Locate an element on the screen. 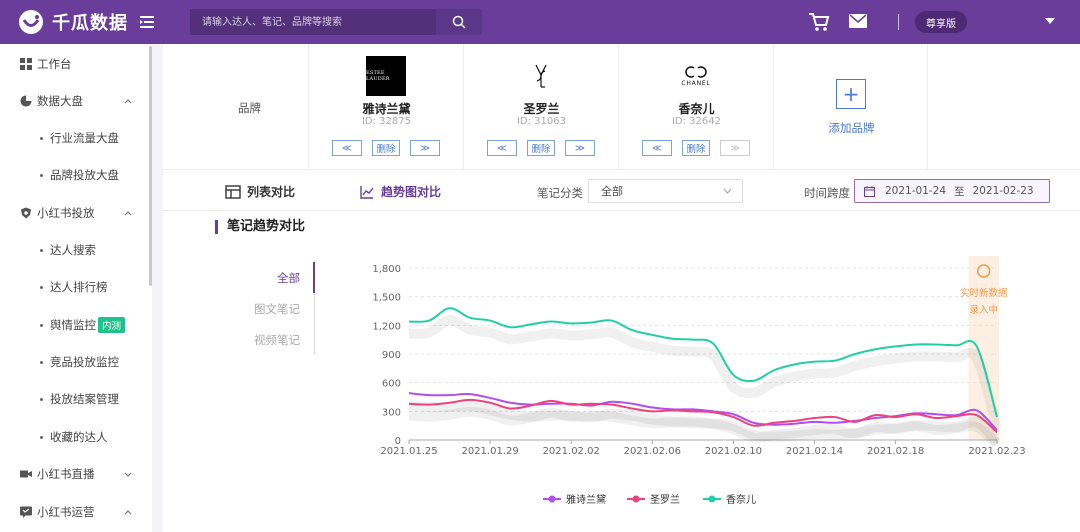 This screenshot has height=532, width=1080. sidebar-scrollbar is located at coordinates (150, 166).